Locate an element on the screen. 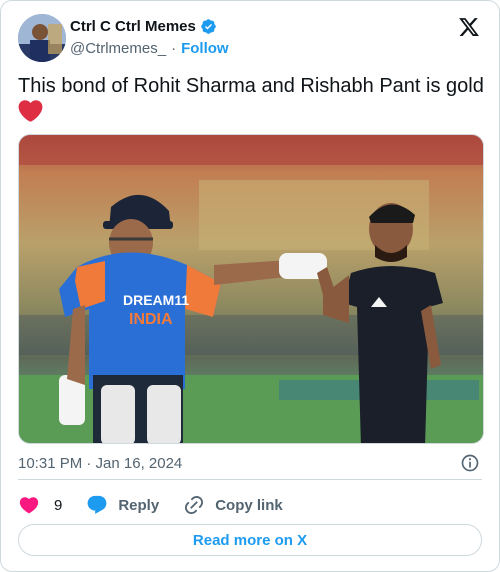 Image resolution: width=500 pixels, height=572 pixels. reply-button: Reply is located at coordinates (122, 505).